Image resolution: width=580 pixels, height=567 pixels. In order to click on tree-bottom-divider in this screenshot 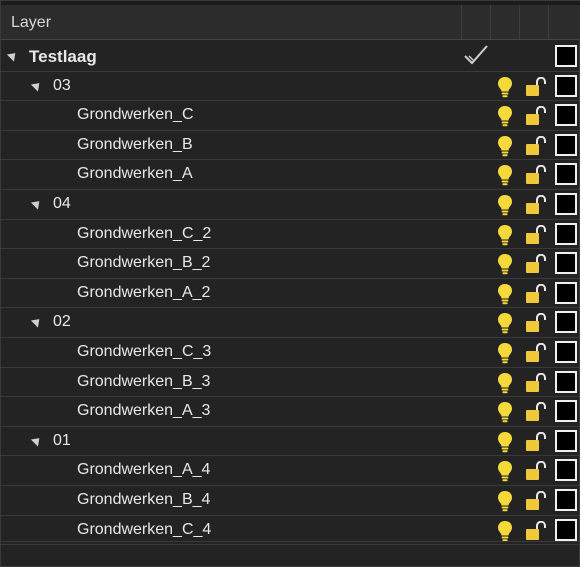, I will do `click(290, 541)`.